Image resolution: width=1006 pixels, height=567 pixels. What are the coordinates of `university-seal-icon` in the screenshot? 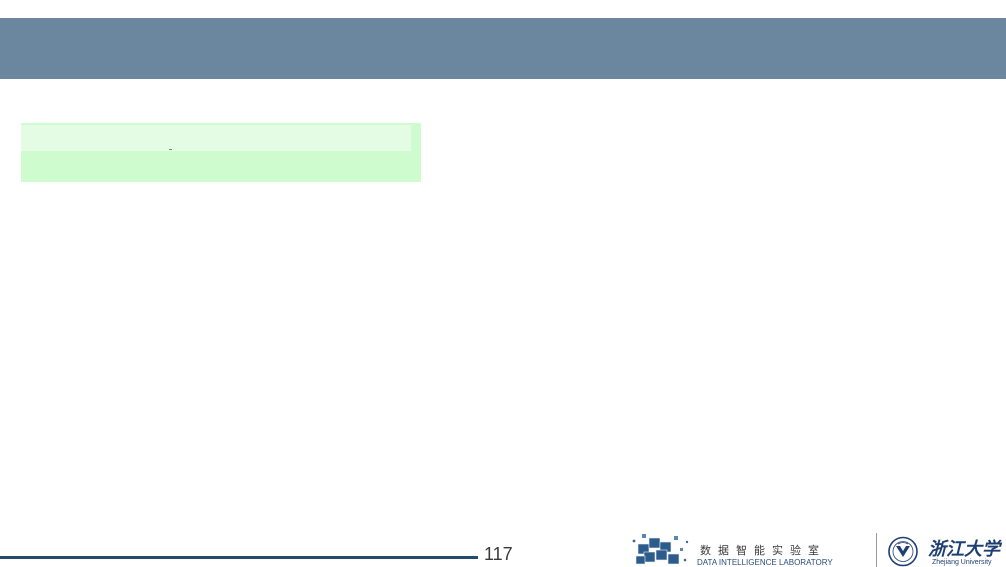 It's located at (903, 551).